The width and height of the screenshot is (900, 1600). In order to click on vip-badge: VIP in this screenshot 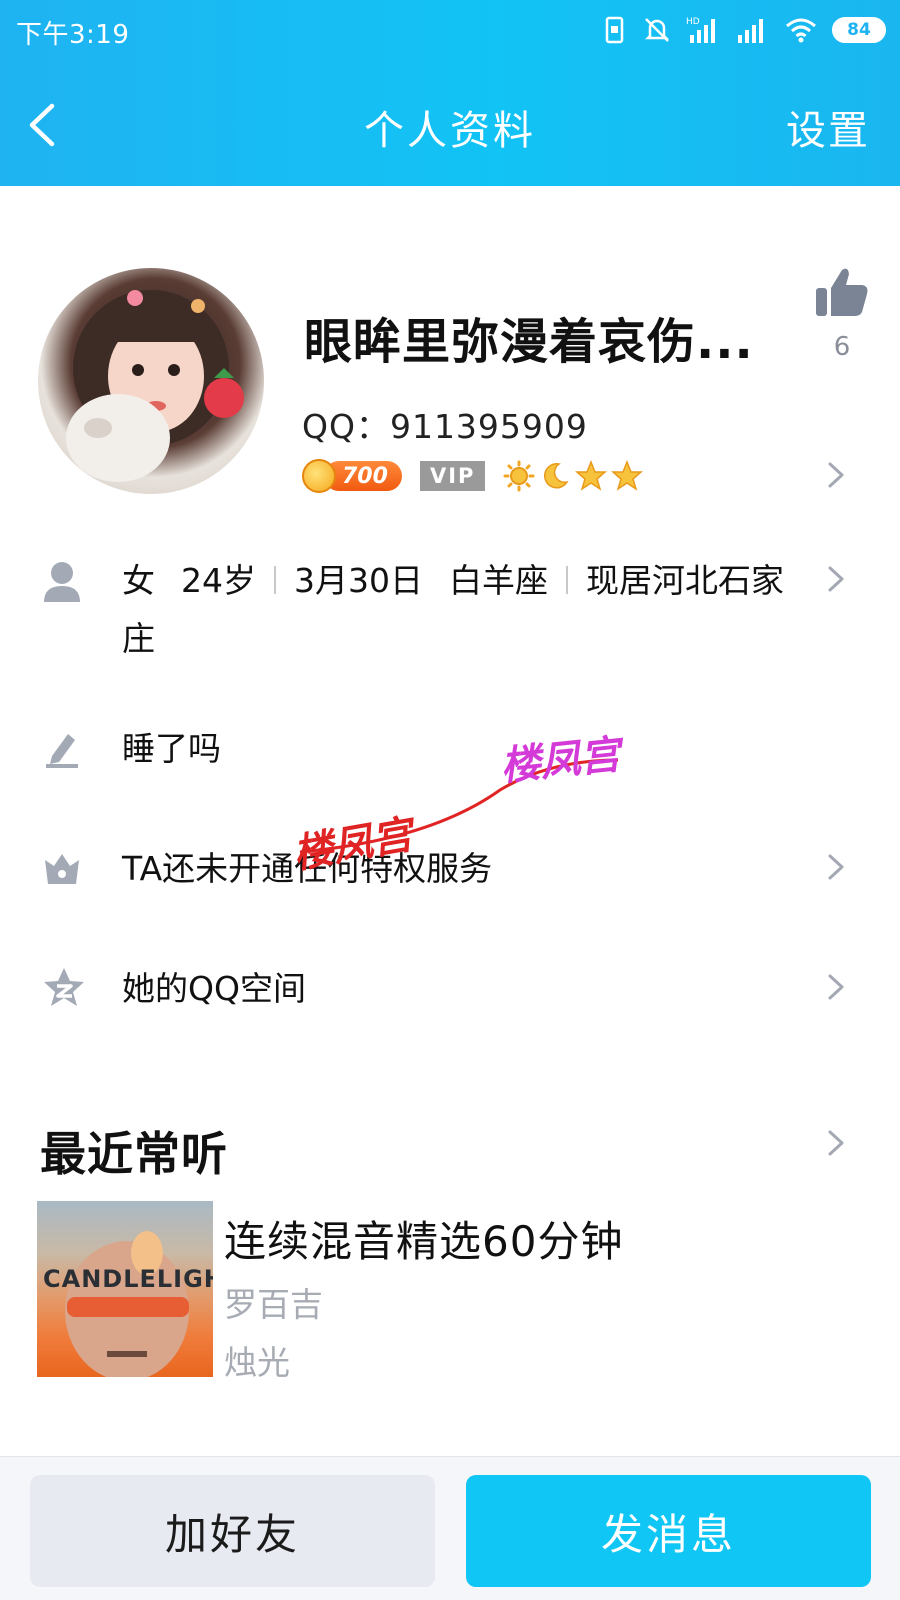, I will do `click(452, 476)`.